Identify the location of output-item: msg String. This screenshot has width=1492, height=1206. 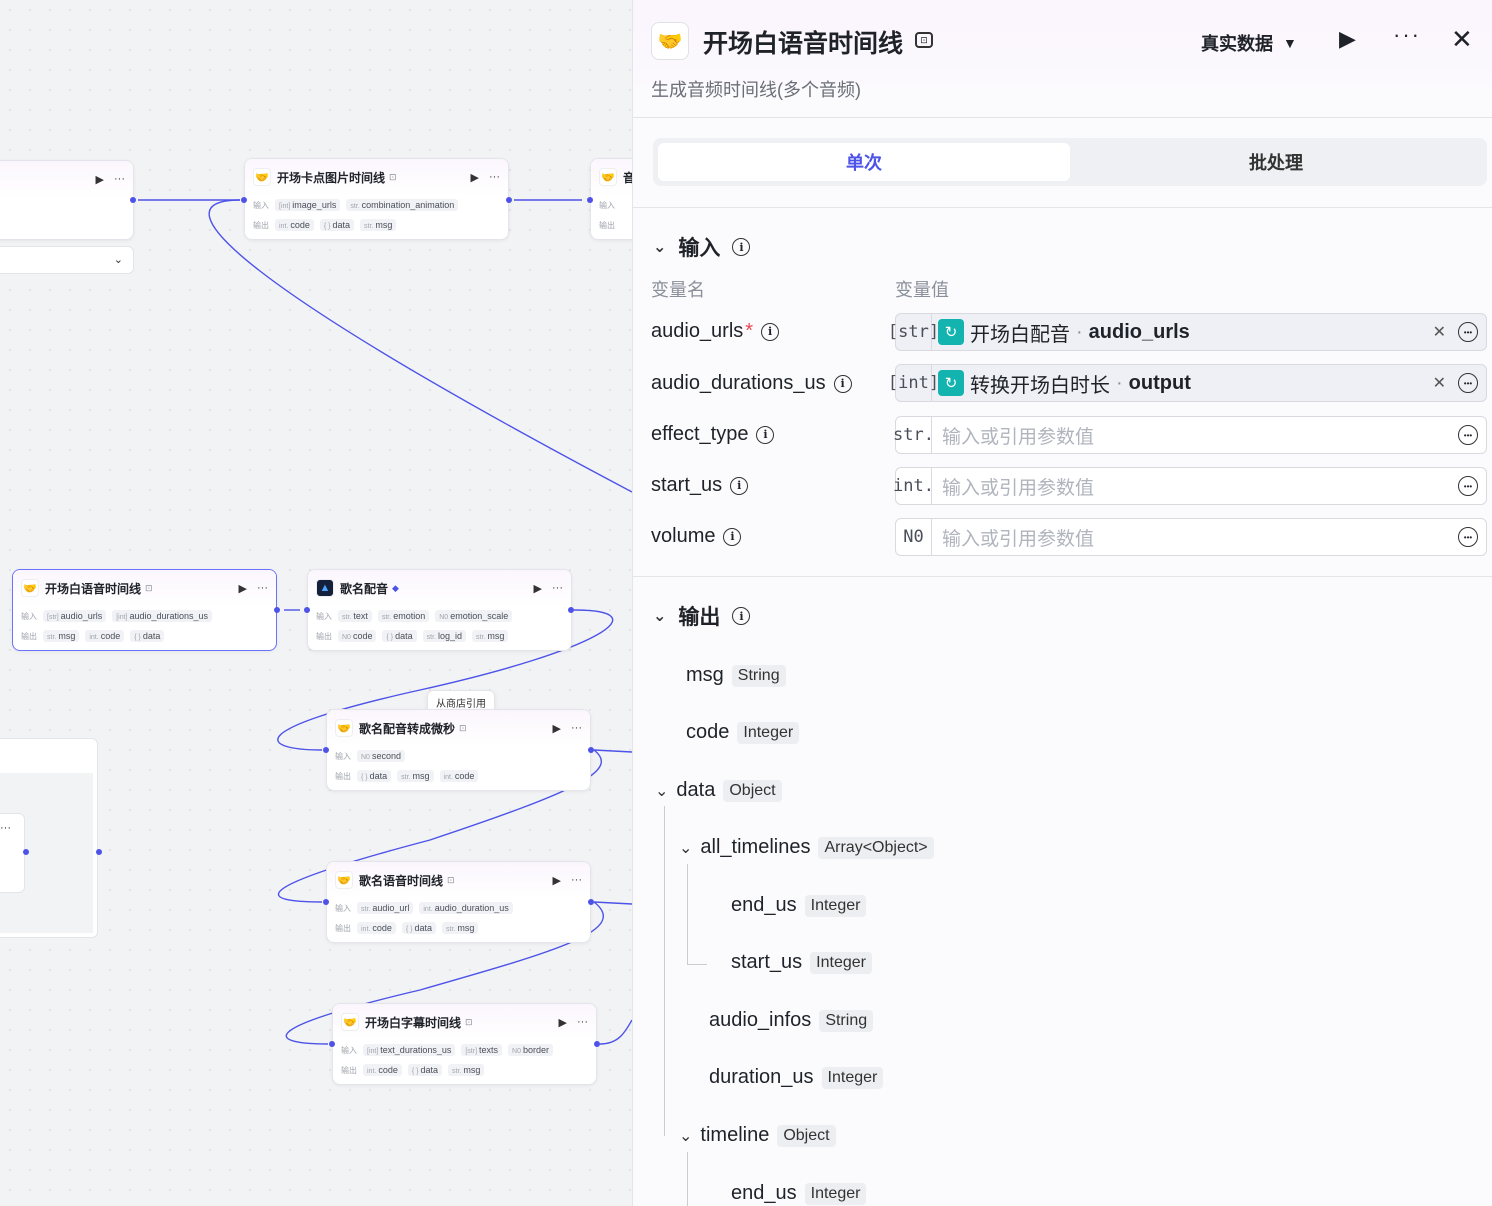
(736, 675).